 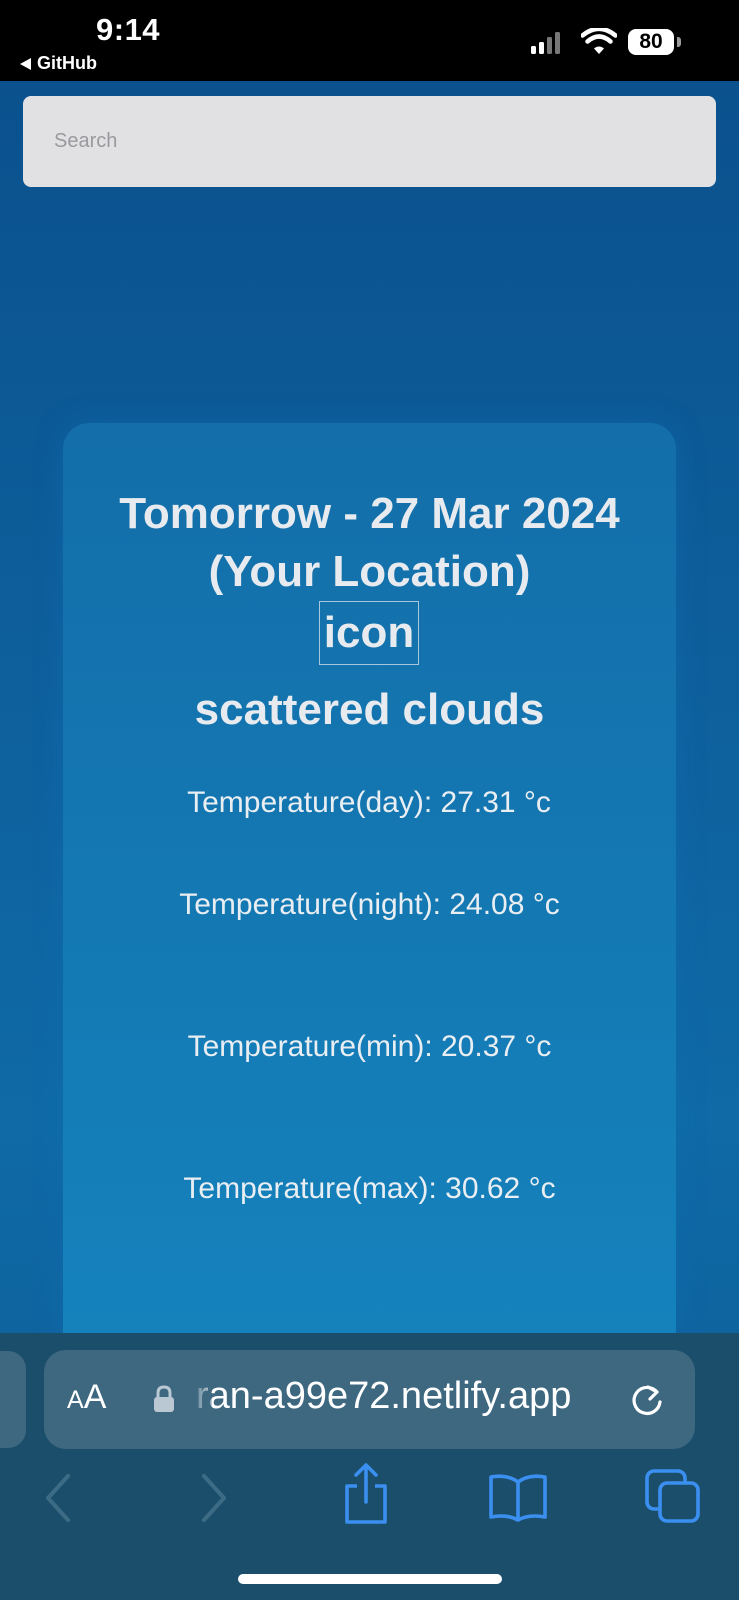 I want to click on battery-nub, so click(x=679, y=42).